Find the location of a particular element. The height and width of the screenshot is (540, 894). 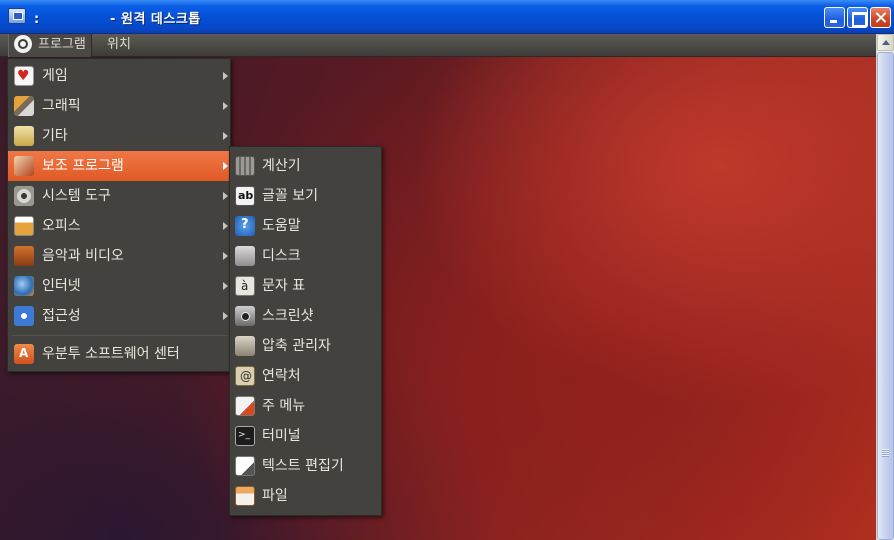

submenu-item-label: 파일 is located at coordinates (275, 496).